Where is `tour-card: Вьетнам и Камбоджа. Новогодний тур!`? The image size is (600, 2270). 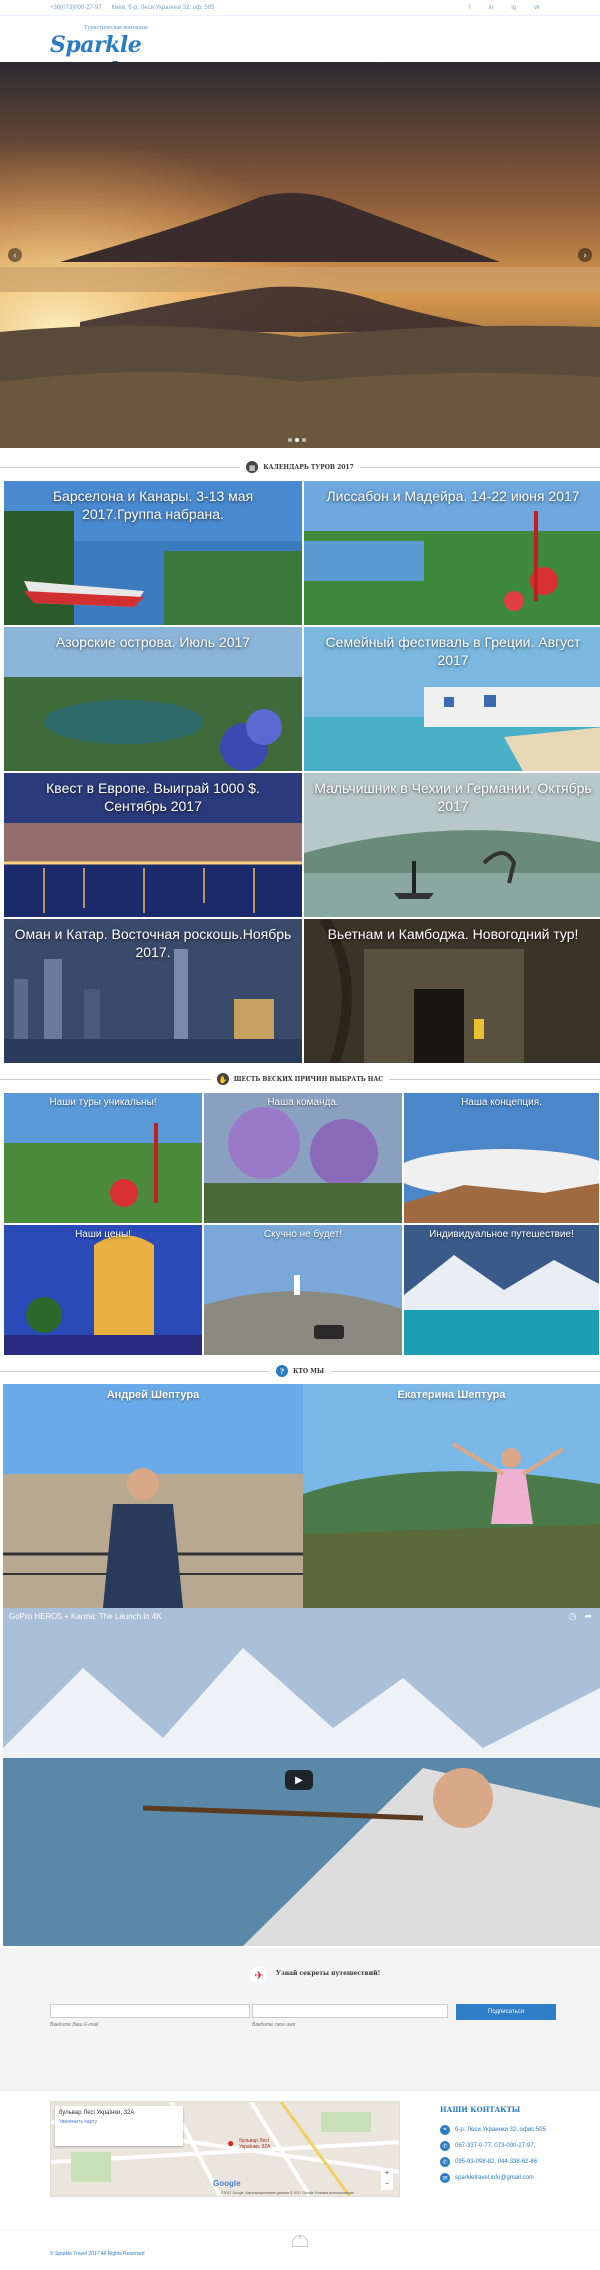 tour-card: Вьетнам и Камбоджа. Новогодний тур! is located at coordinates (451, 991).